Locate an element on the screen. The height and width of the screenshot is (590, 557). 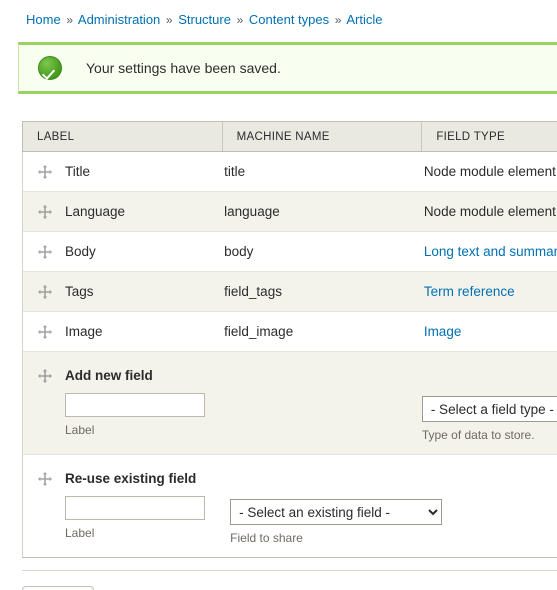
cell-machine-name: field_image is located at coordinates (322, 331).